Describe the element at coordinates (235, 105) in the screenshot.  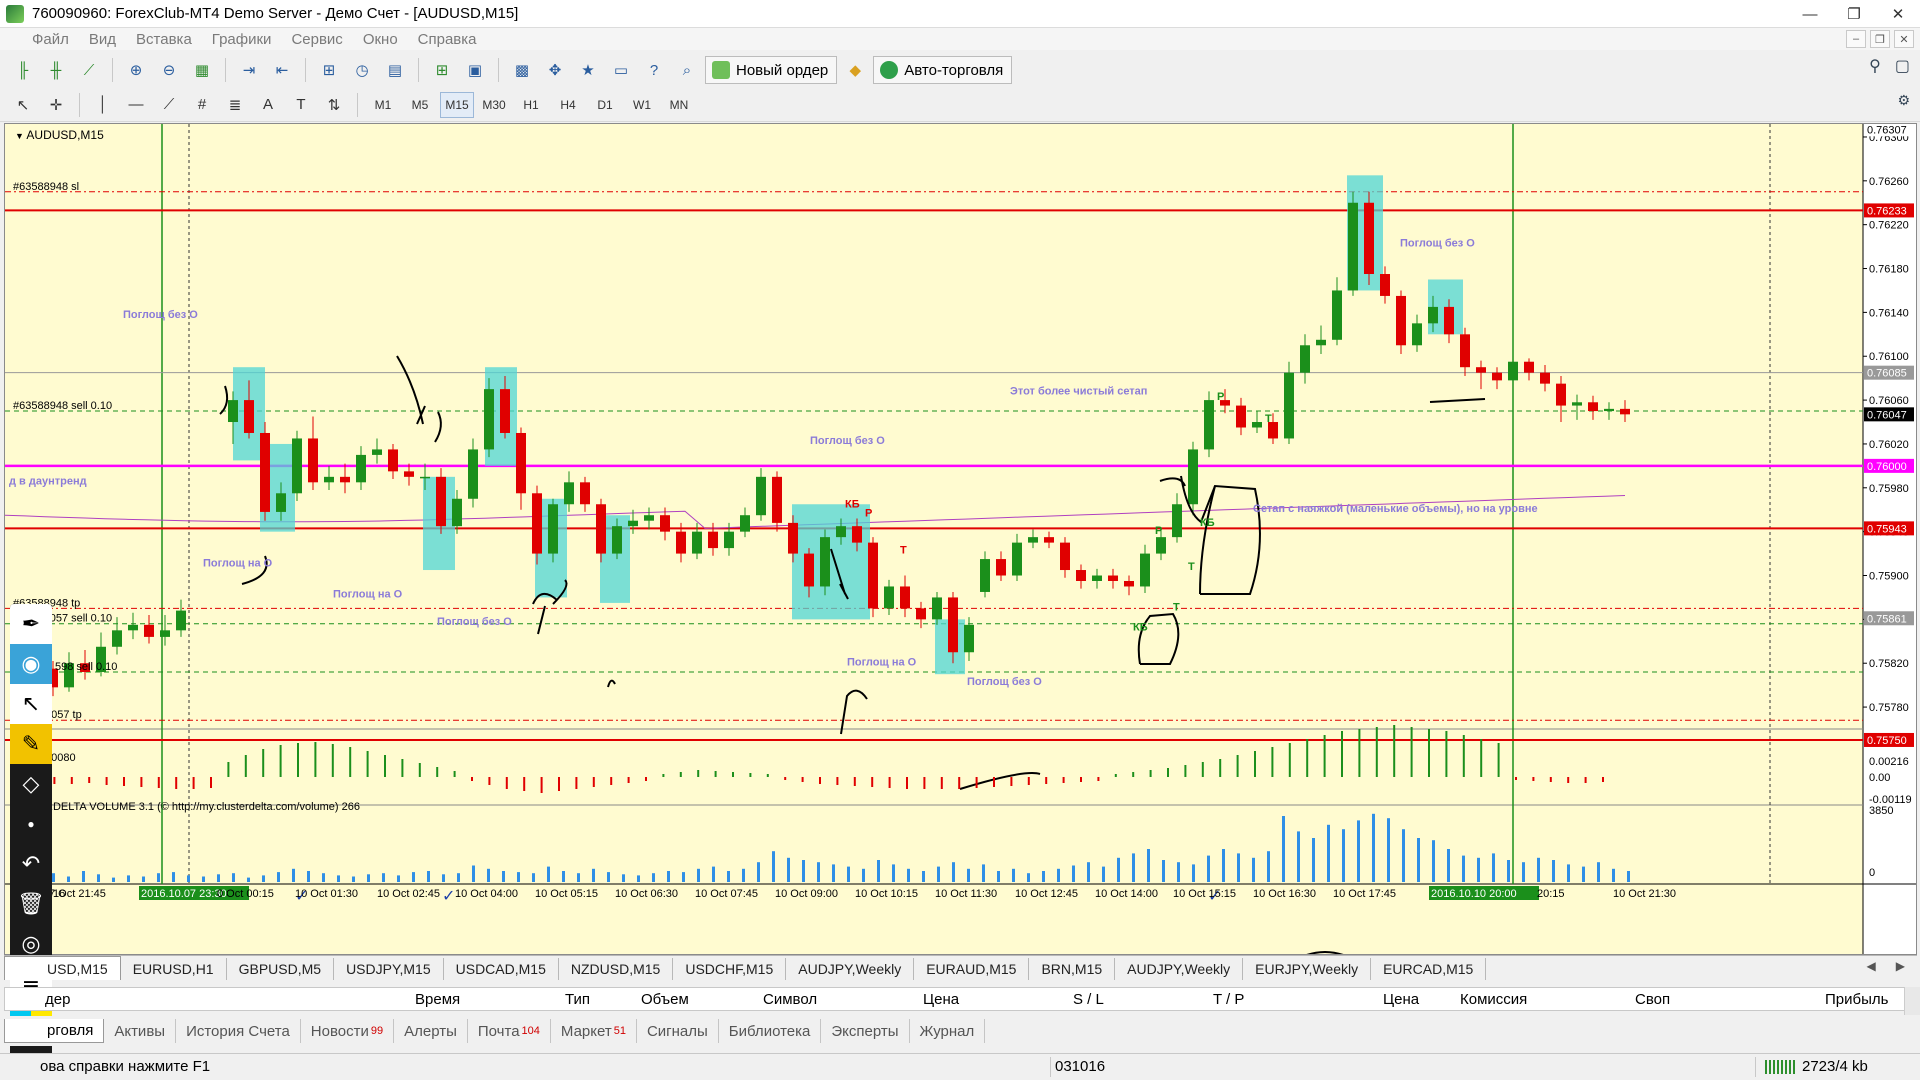
I see `fibonacci-icon: ≣` at that location.